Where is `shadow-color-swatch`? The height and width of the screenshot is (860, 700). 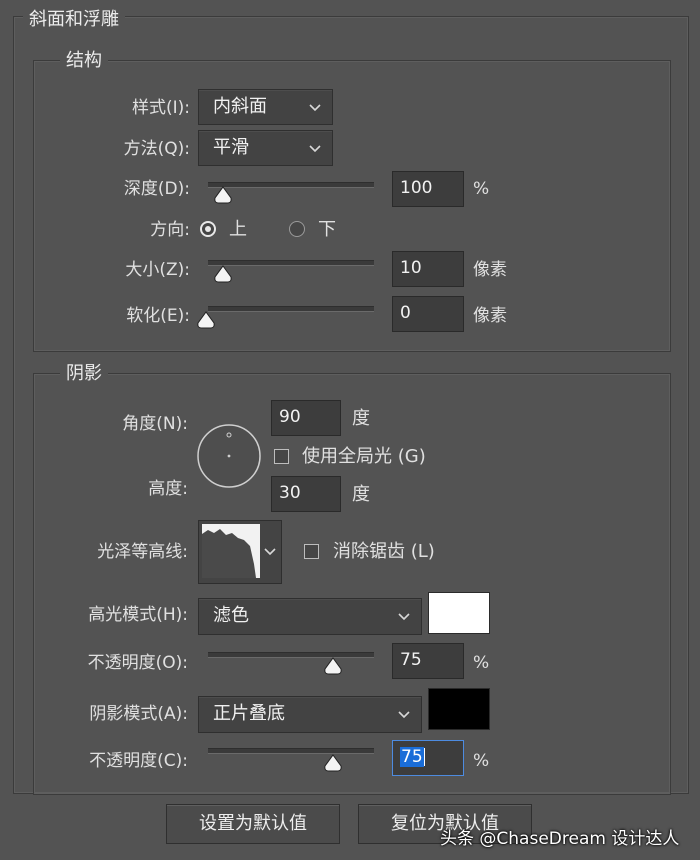 shadow-color-swatch is located at coordinates (459, 709).